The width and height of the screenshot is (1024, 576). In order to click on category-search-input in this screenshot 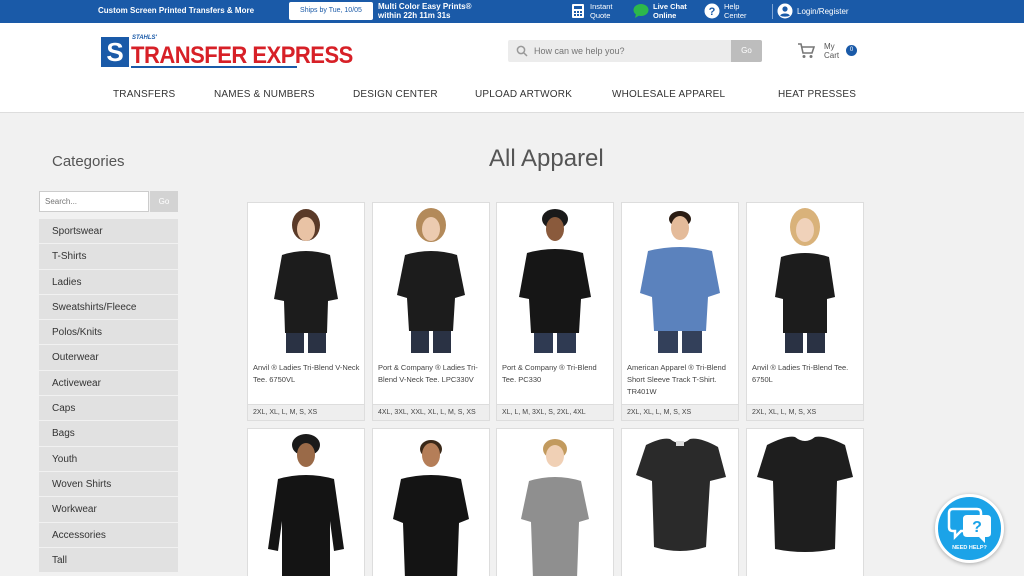, I will do `click(94, 201)`.